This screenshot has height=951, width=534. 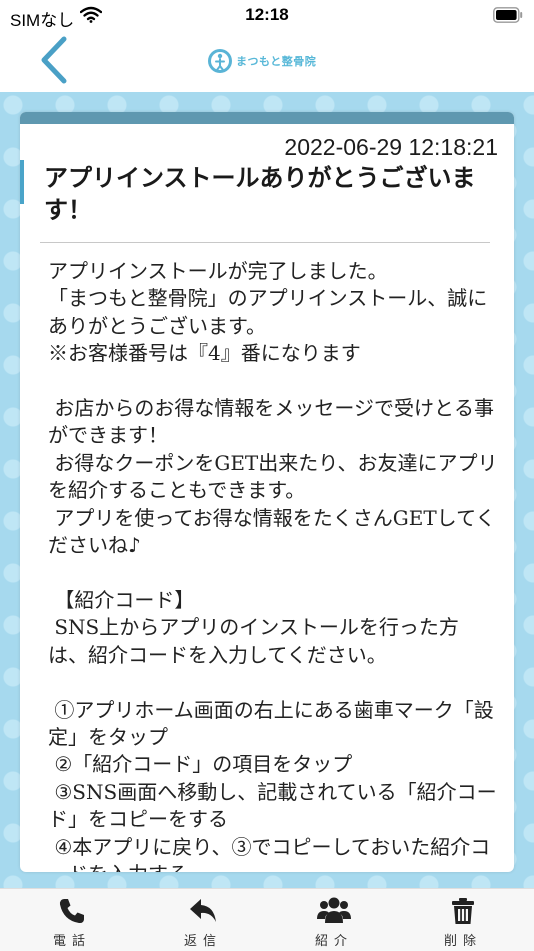 What do you see at coordinates (202, 941) in the screenshot?
I see `tab-reply-label: 返信` at bounding box center [202, 941].